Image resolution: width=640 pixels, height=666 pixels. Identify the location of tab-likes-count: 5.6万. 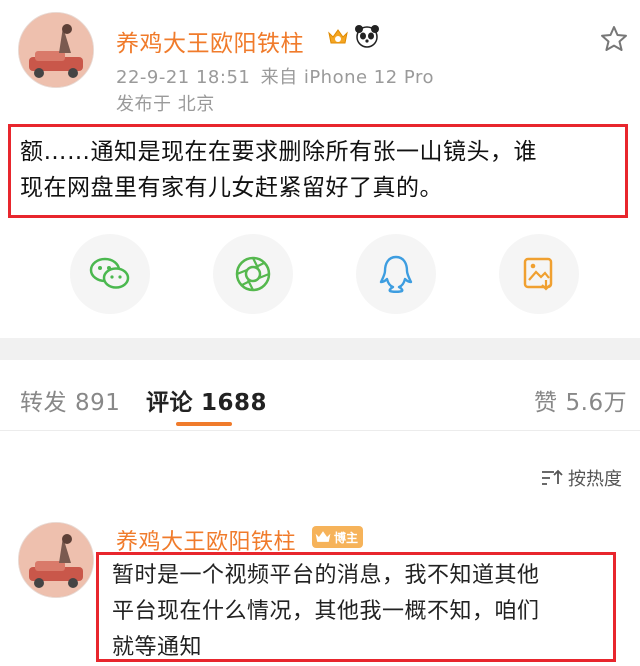
(596, 403).